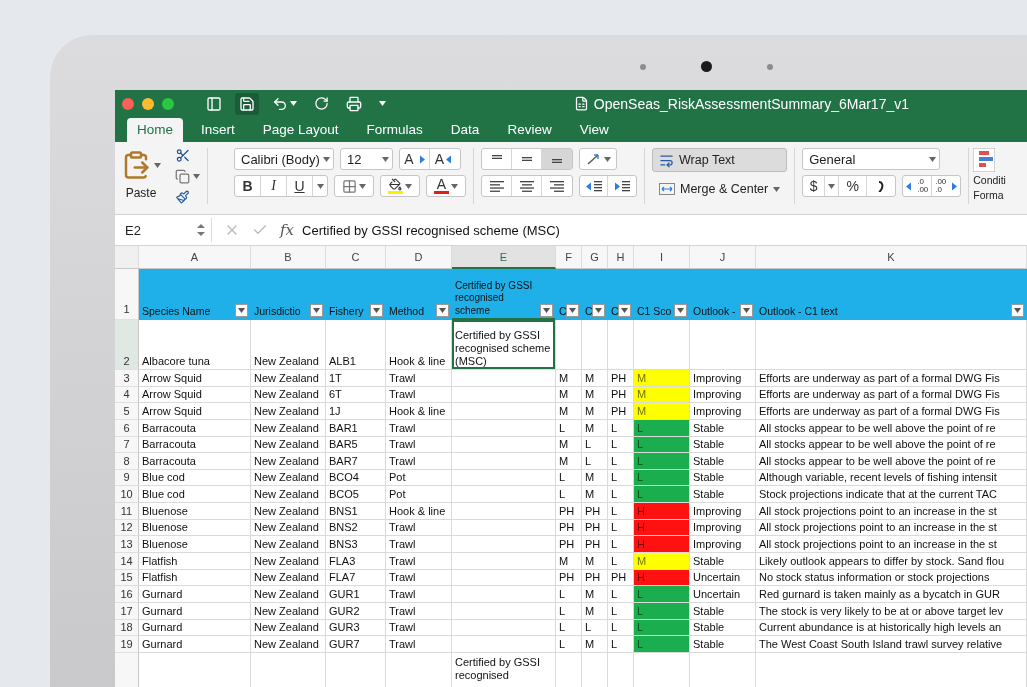 Image resolution: width=1027 pixels, height=687 pixels. Describe the element at coordinates (195, 257) in the screenshot. I see `column-header: A` at that location.